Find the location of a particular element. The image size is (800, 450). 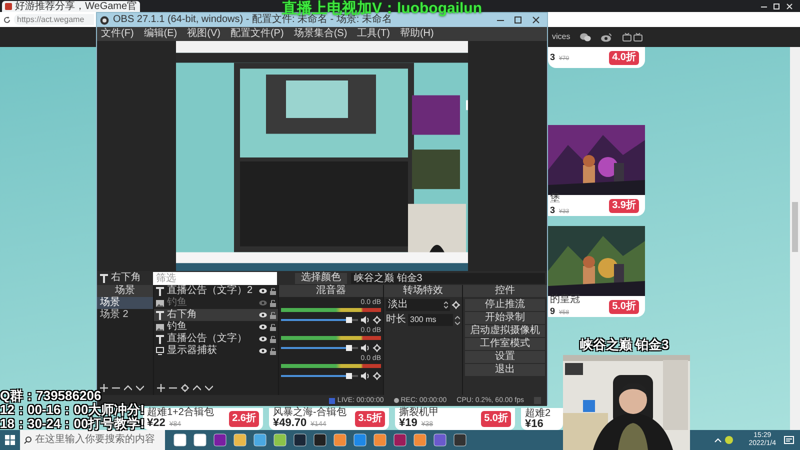

source-item: 直播公告（文字） is located at coordinates (216, 339).